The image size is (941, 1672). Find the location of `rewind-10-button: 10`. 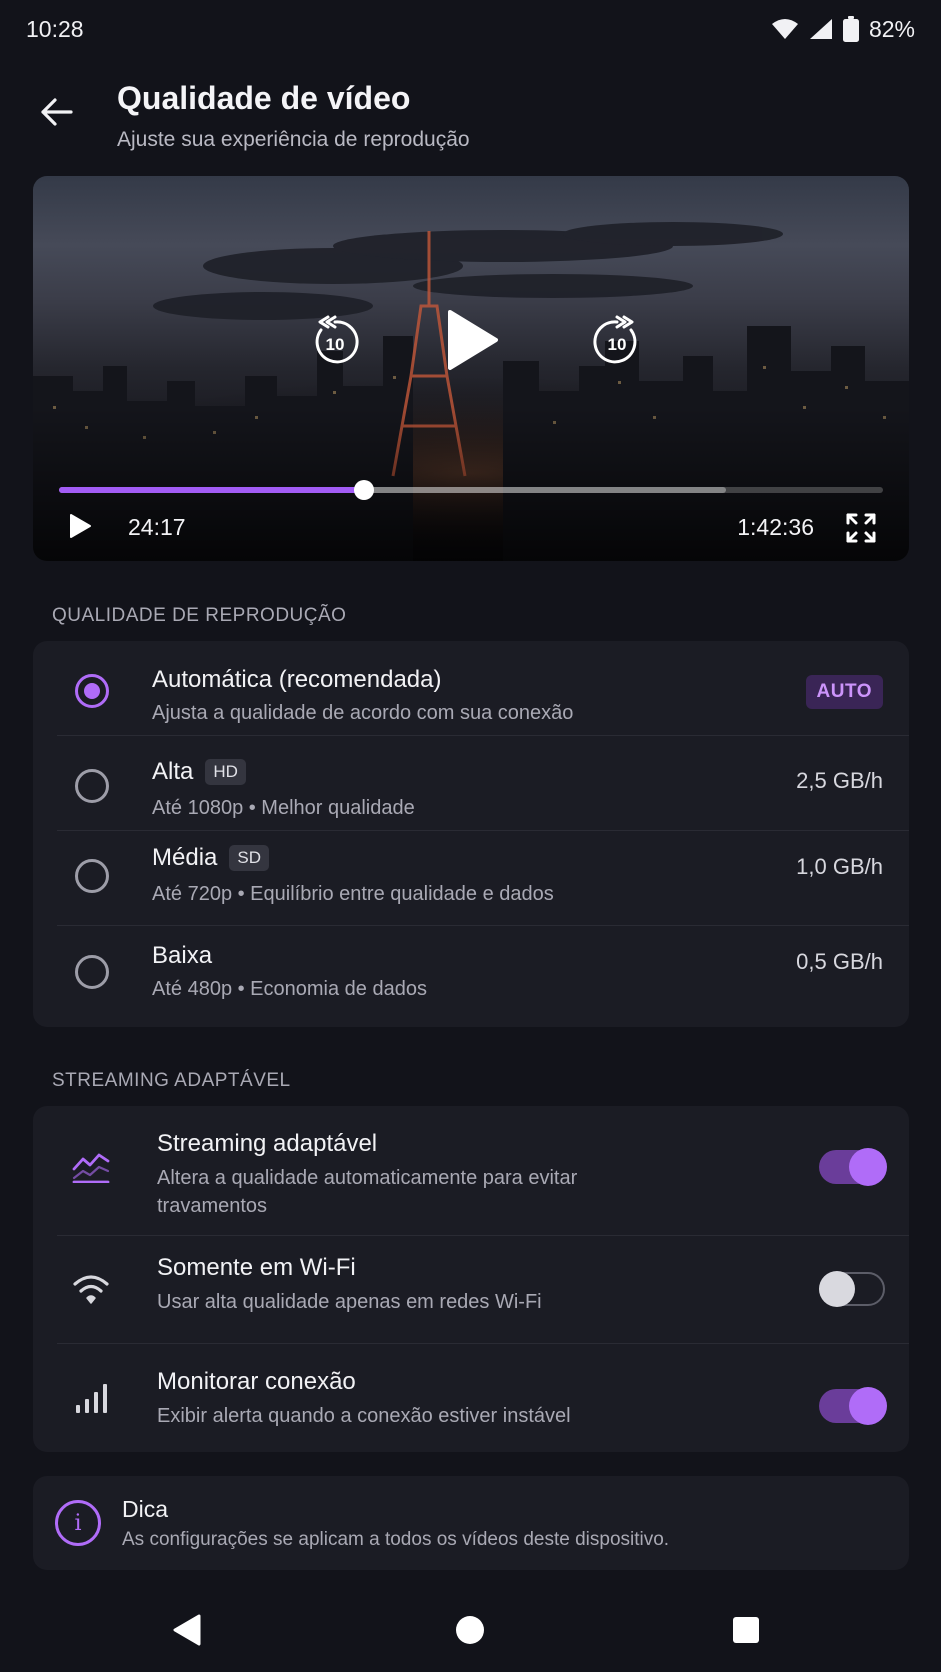

rewind-10-button: 10 is located at coordinates (335, 342).